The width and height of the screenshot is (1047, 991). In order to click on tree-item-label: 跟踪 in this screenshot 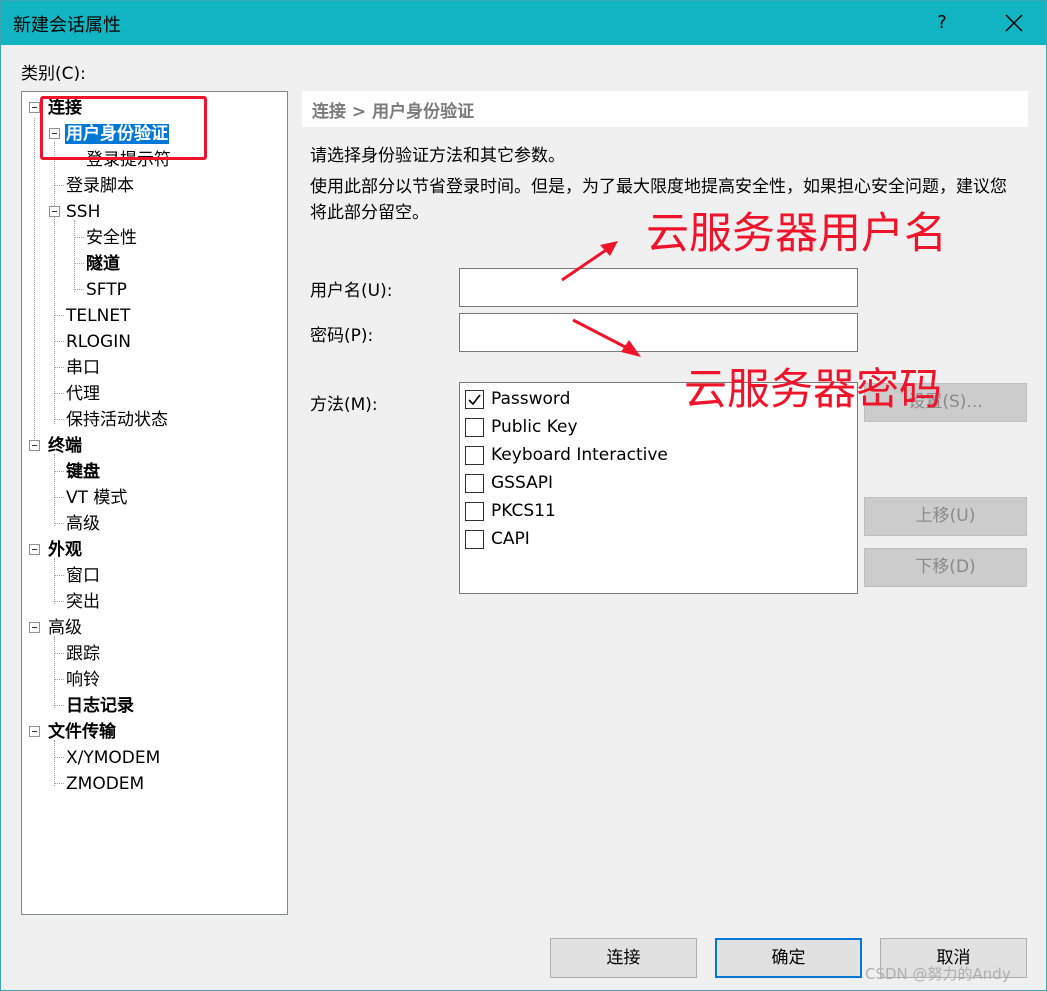, I will do `click(83, 654)`.